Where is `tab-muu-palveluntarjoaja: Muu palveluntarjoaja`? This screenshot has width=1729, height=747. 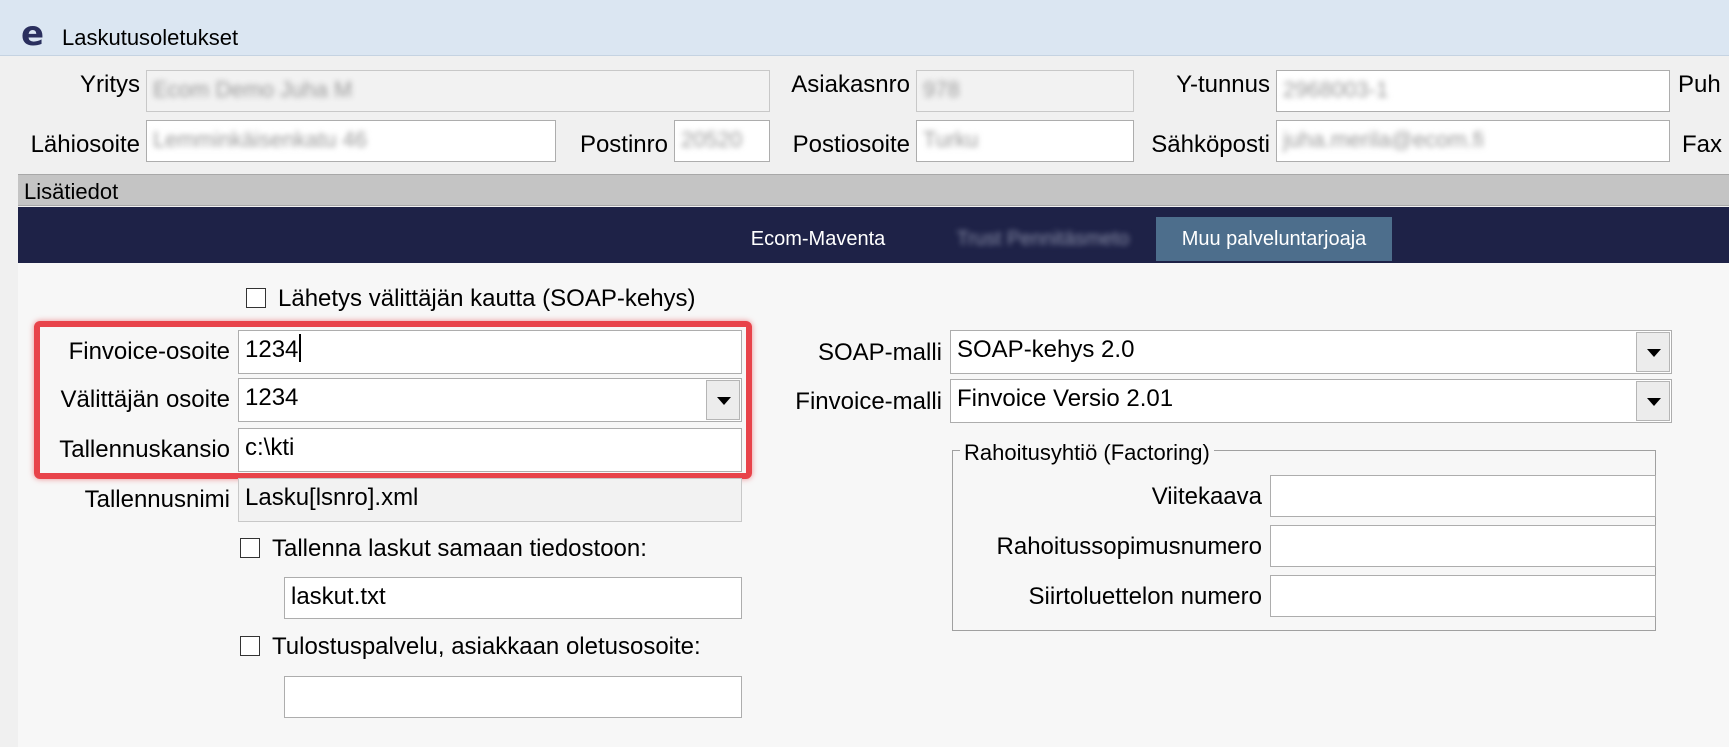 tab-muu-palveluntarjoaja: Muu palveluntarjoaja is located at coordinates (1274, 239).